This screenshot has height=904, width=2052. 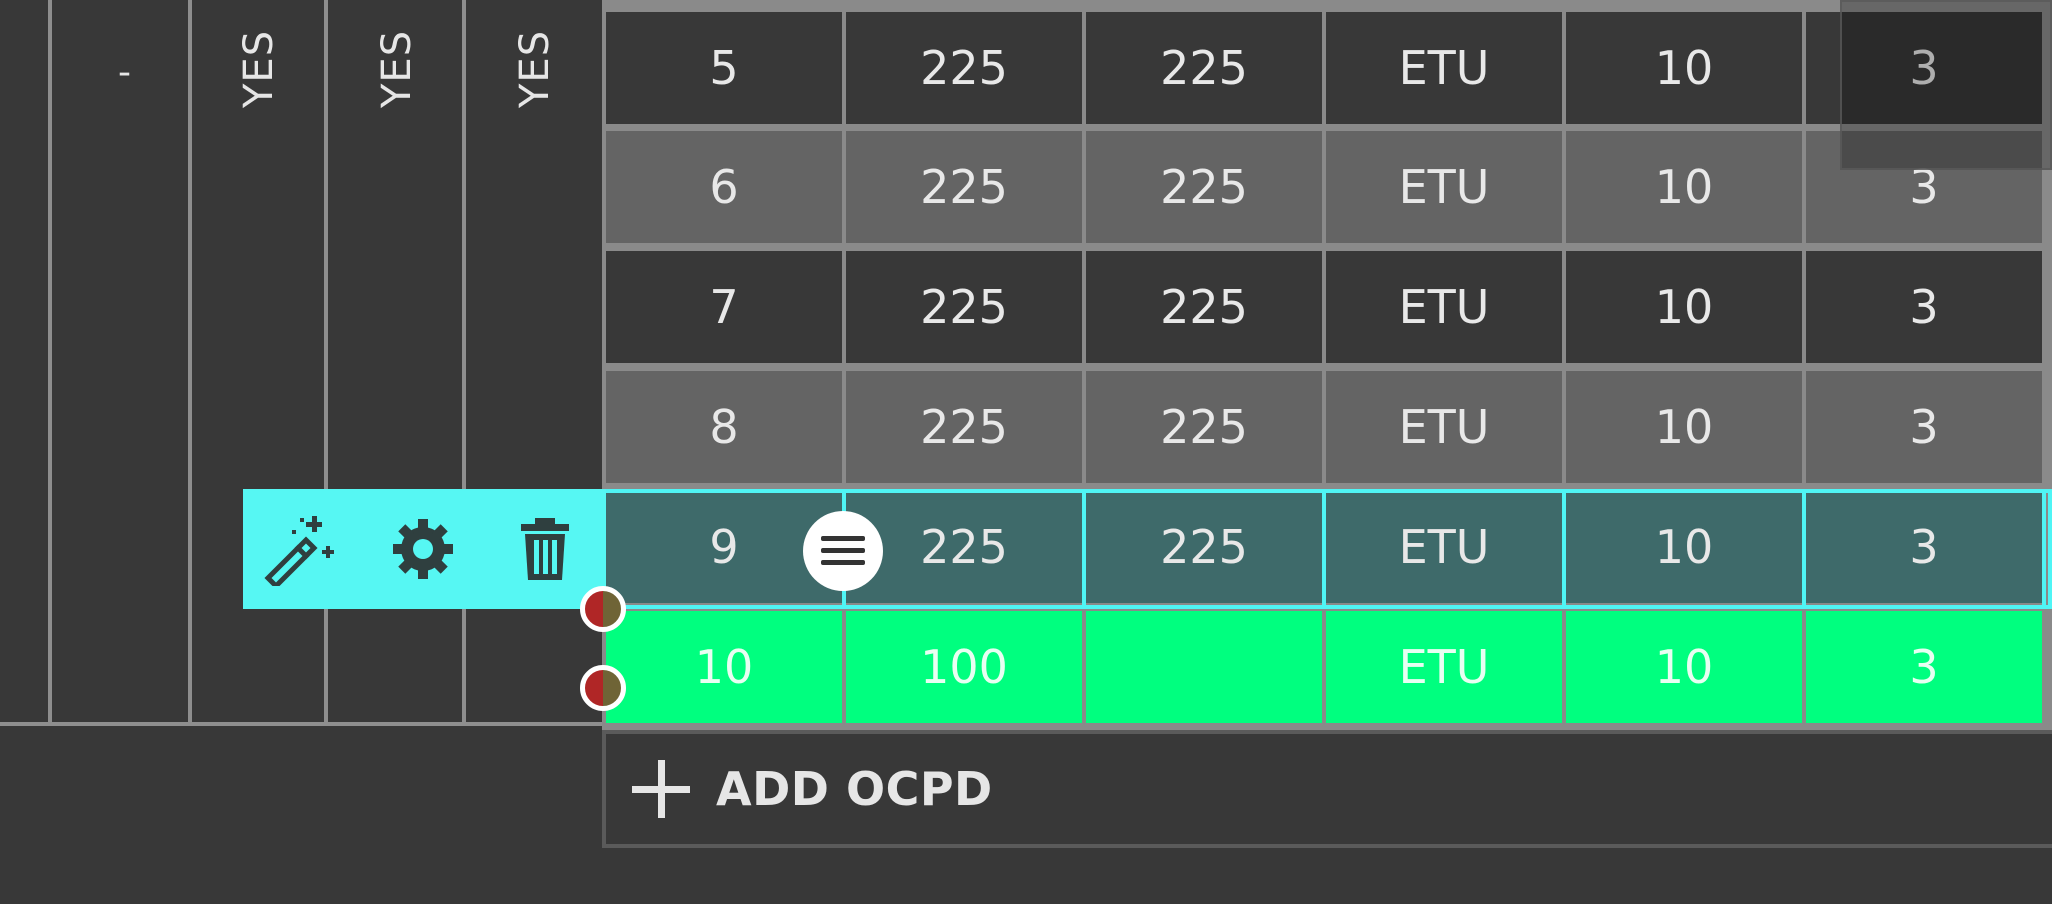 I want to click on magic-wand-button, so click(x=299, y=549).